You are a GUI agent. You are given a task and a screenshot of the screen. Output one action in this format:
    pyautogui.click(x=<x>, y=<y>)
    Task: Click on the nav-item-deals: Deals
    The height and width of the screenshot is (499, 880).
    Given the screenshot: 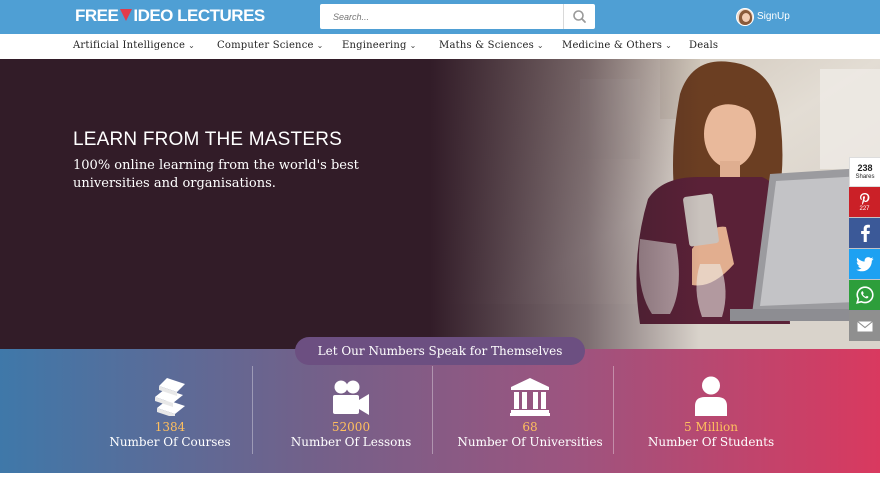 What is the action you would take?
    pyautogui.click(x=703, y=45)
    